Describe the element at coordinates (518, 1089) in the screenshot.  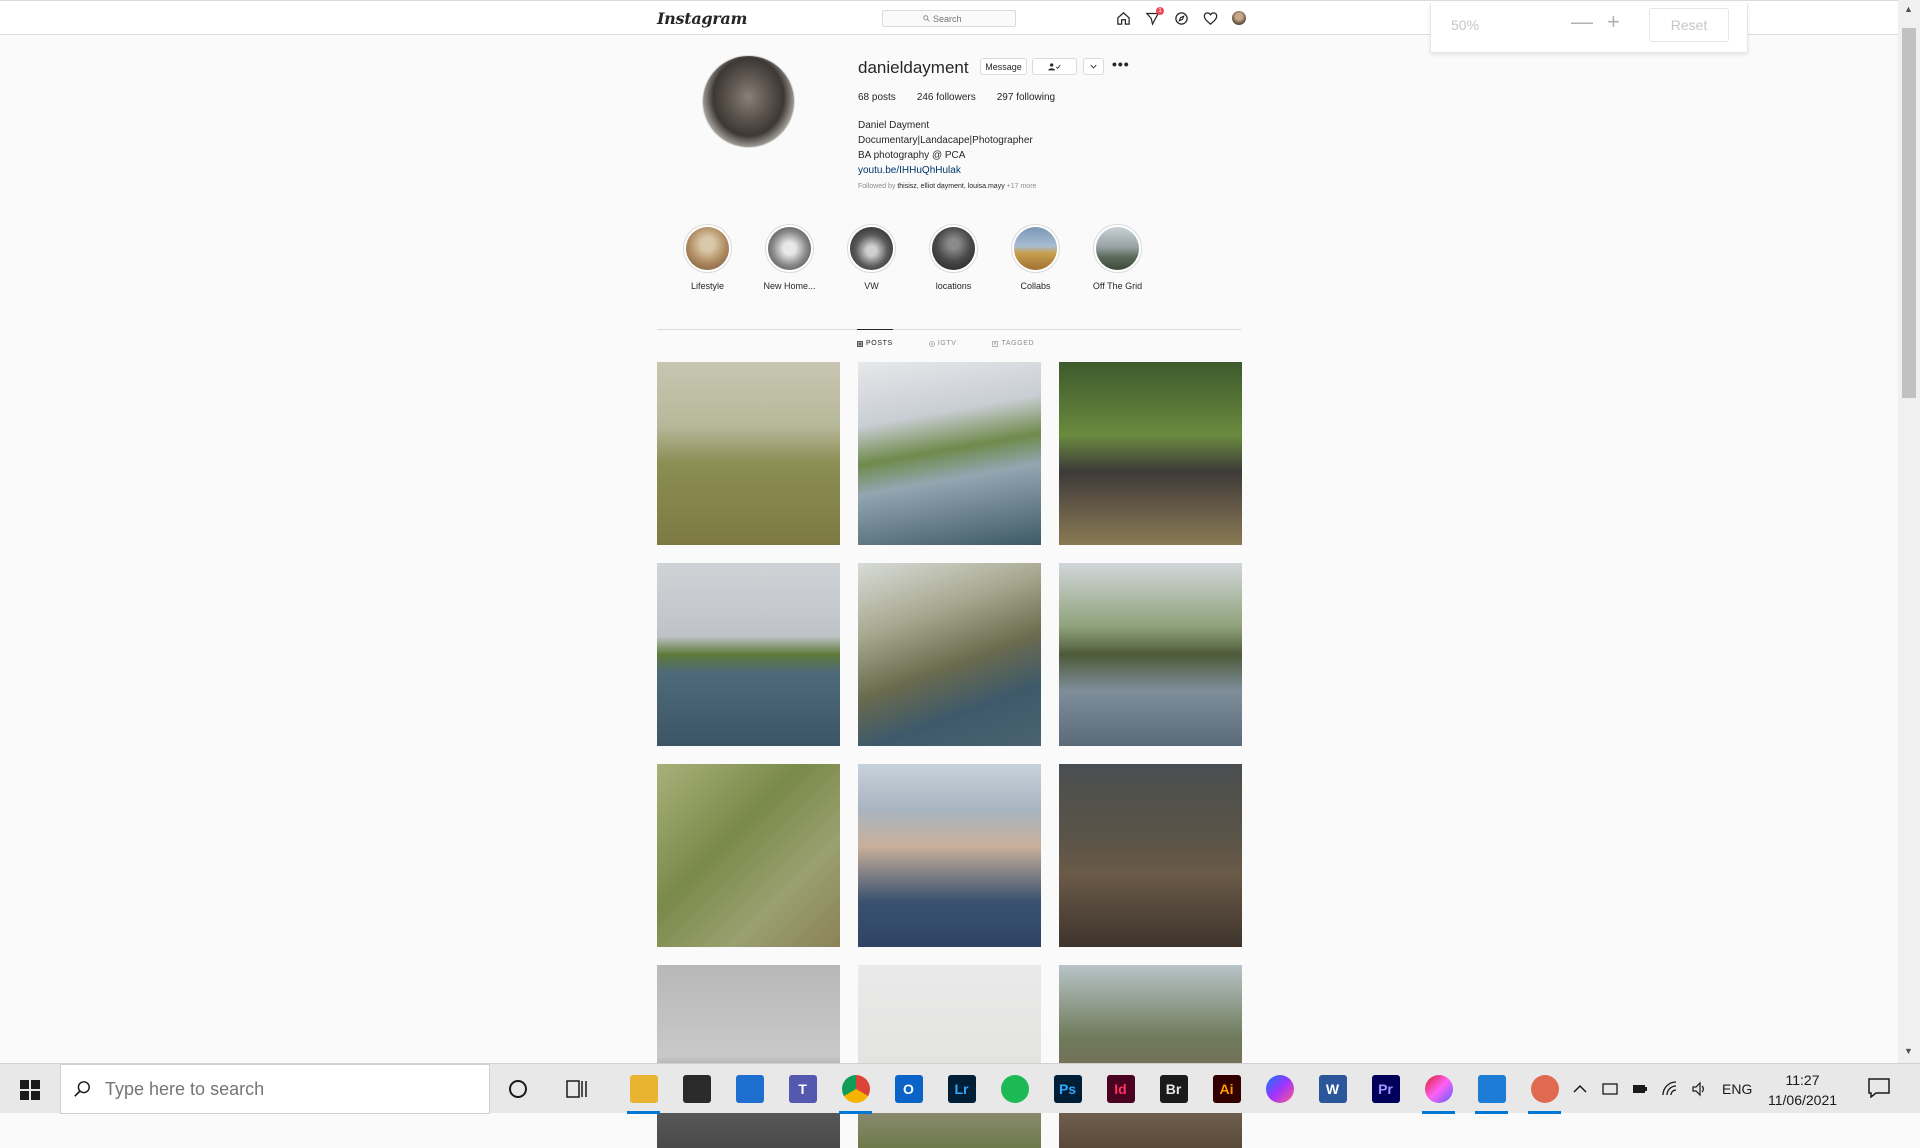
I see `cortana-icon` at that location.